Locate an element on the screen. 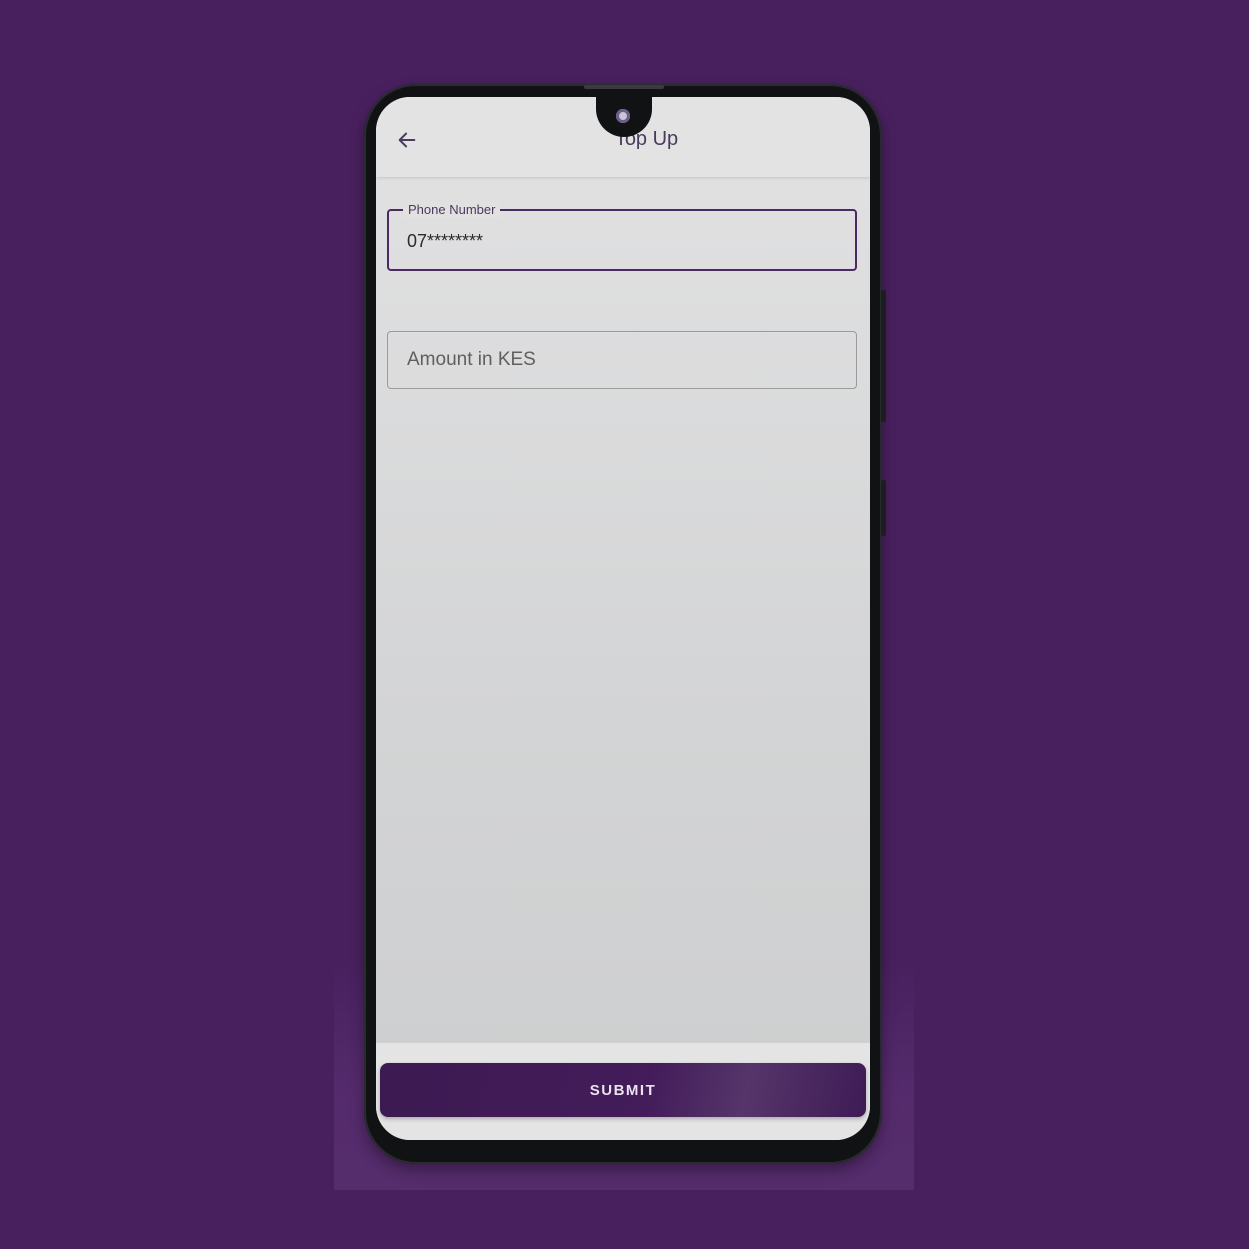  phone-number-value: 07******** is located at coordinates (445, 241).